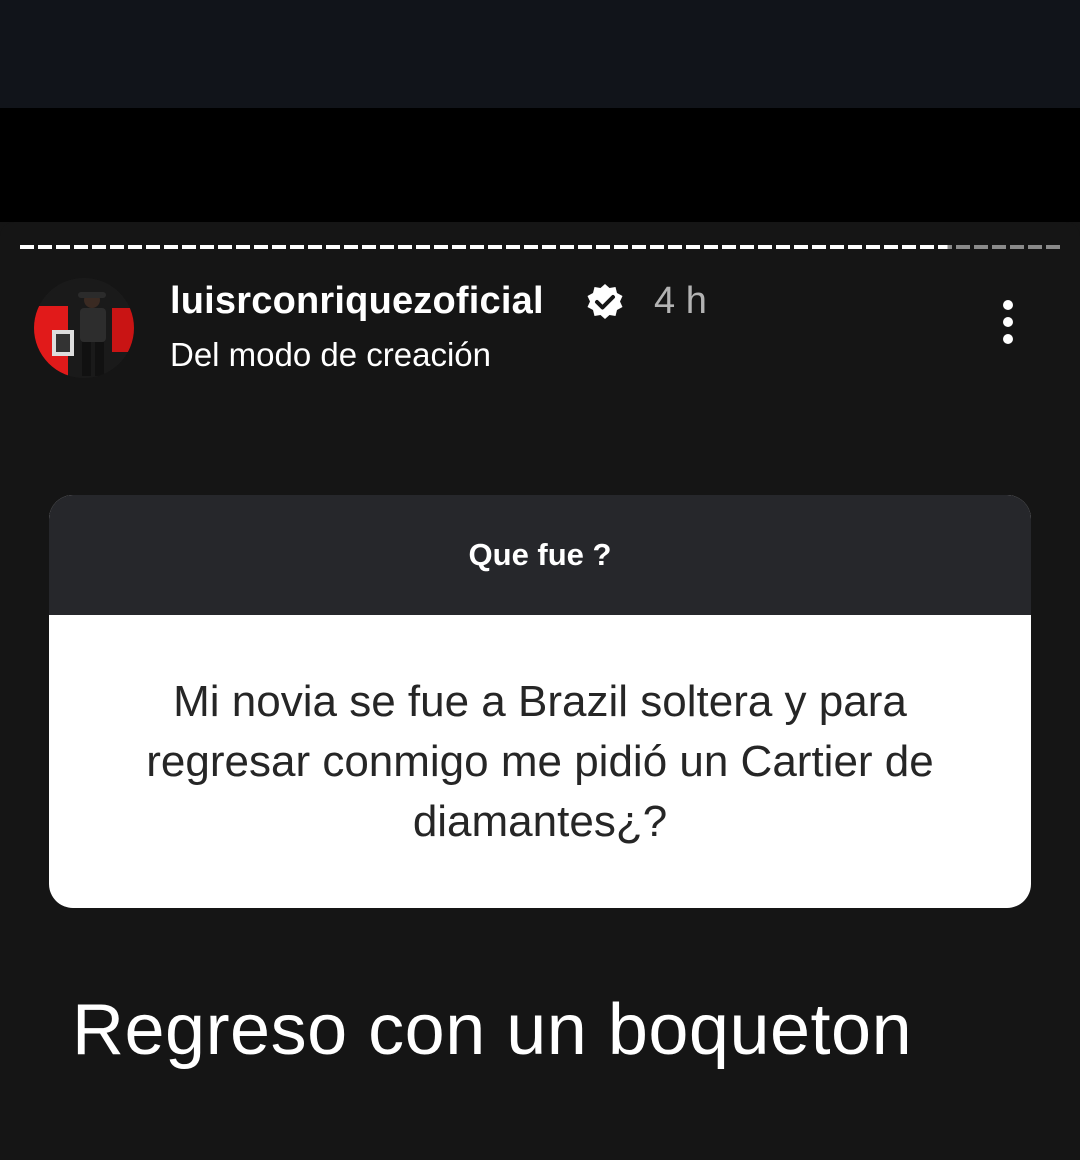 This screenshot has width=1080, height=1160. What do you see at coordinates (540, 54) in the screenshot?
I see `status-bar-area` at bounding box center [540, 54].